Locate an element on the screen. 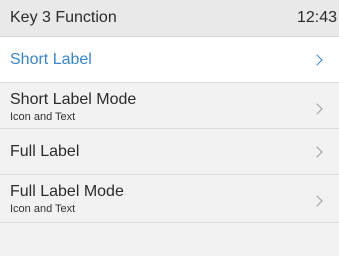 This screenshot has width=339, height=256. menu-item-label: Short Label Mode is located at coordinates (73, 99).